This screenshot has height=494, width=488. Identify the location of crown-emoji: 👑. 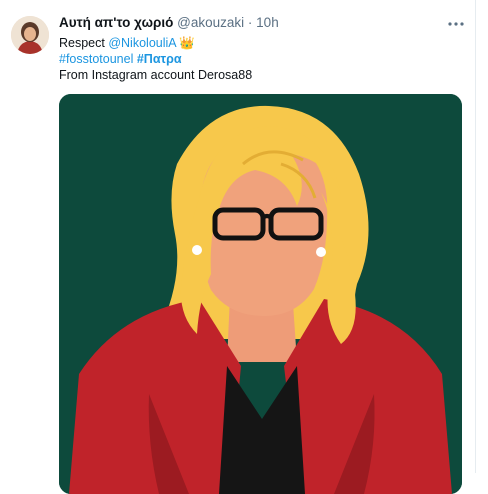
(187, 43).